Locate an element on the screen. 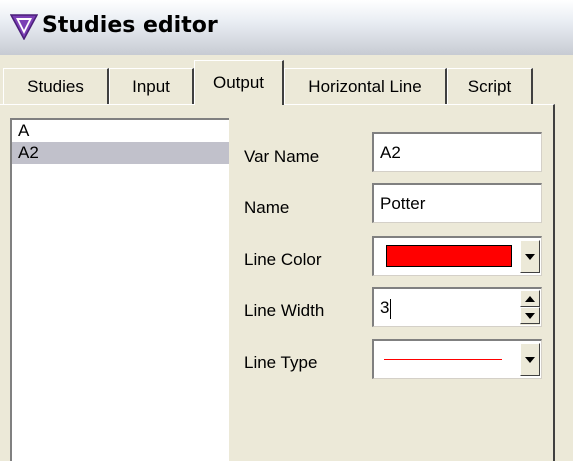 The width and height of the screenshot is (573, 461). tab-label: Script is located at coordinates (489, 86).